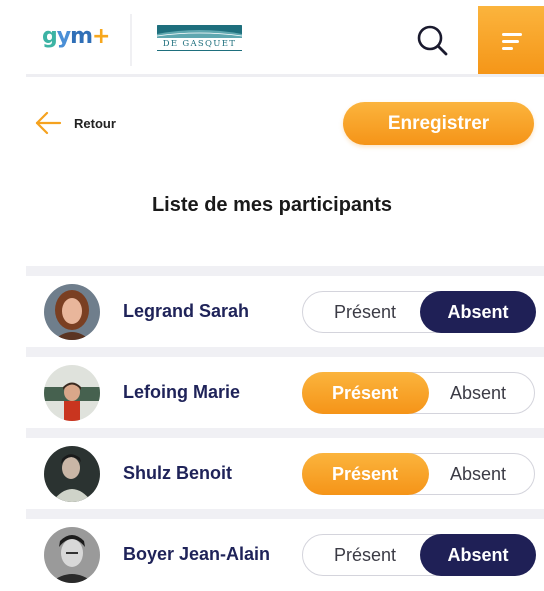 The width and height of the screenshot is (544, 591). What do you see at coordinates (76, 36) in the screenshot?
I see `gym-plus-logo: gym+` at bounding box center [76, 36].